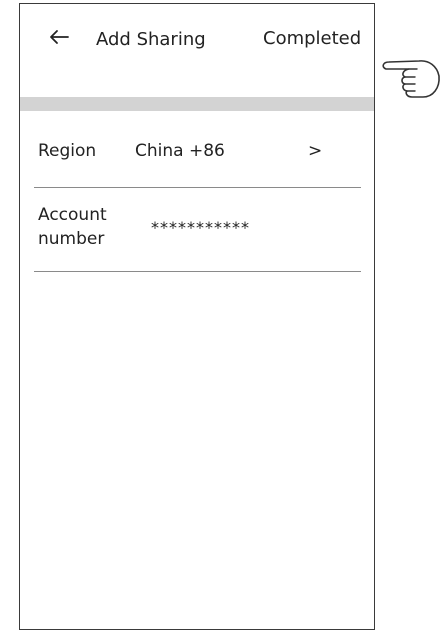  What do you see at coordinates (411, 79) in the screenshot?
I see `pointing-hand-icon` at bounding box center [411, 79].